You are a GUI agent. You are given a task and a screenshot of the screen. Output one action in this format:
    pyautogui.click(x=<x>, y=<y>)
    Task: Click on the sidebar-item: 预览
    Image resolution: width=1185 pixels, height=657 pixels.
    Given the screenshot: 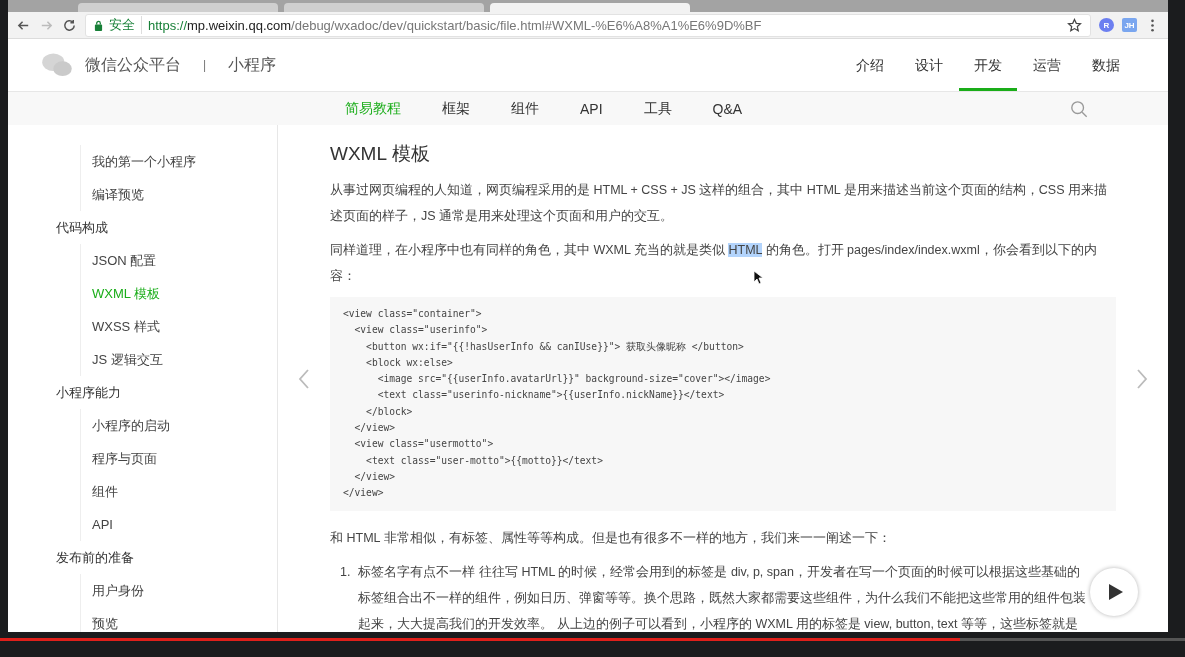 What is the action you would take?
    pyautogui.click(x=184, y=619)
    